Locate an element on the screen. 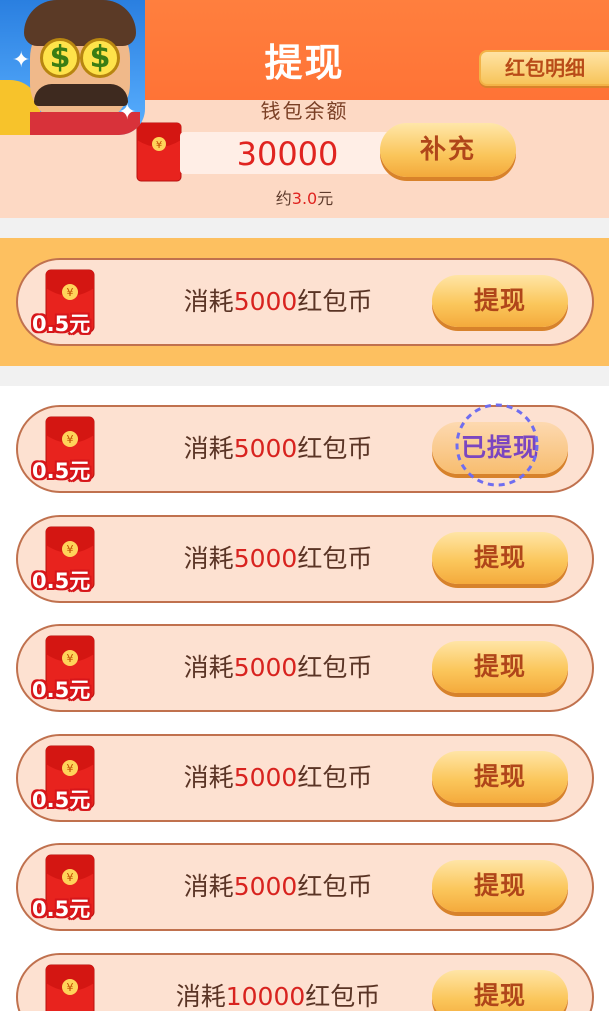  refill-button: 补充 is located at coordinates (448, 150).